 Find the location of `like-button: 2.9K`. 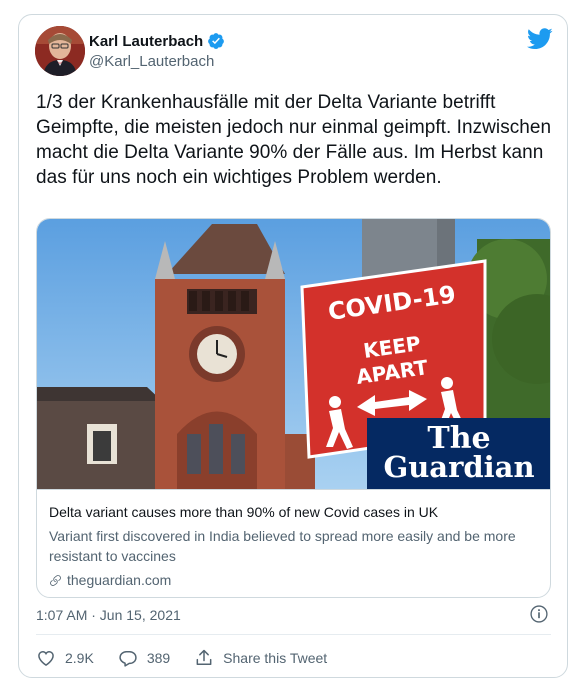

like-button: 2.9K is located at coordinates (65, 658).